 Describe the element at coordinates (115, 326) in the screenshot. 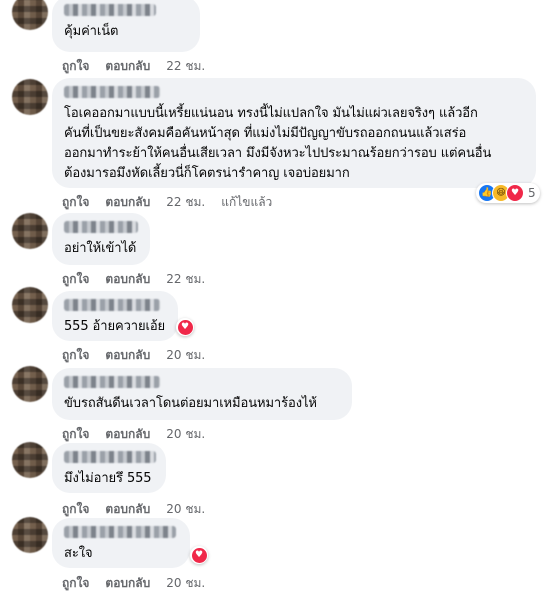

I see `comment-text: 555 อ้ายควายเอ้ย` at that location.